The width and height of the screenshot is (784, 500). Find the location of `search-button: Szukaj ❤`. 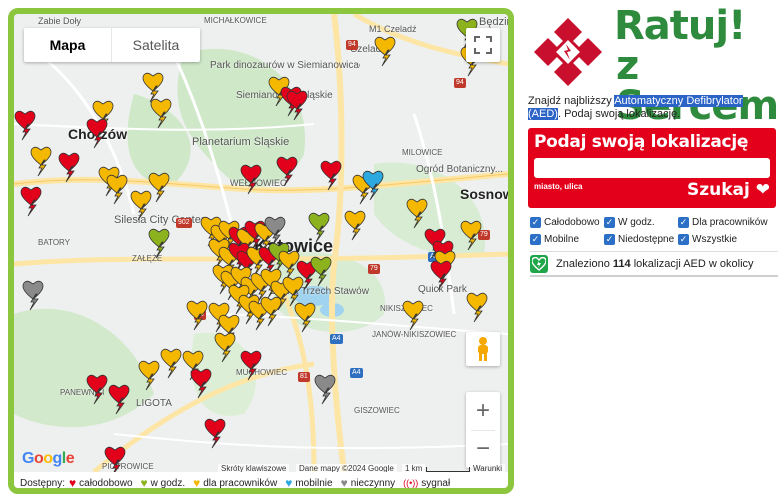

search-button: Szukaj ❤ is located at coordinates (728, 190).